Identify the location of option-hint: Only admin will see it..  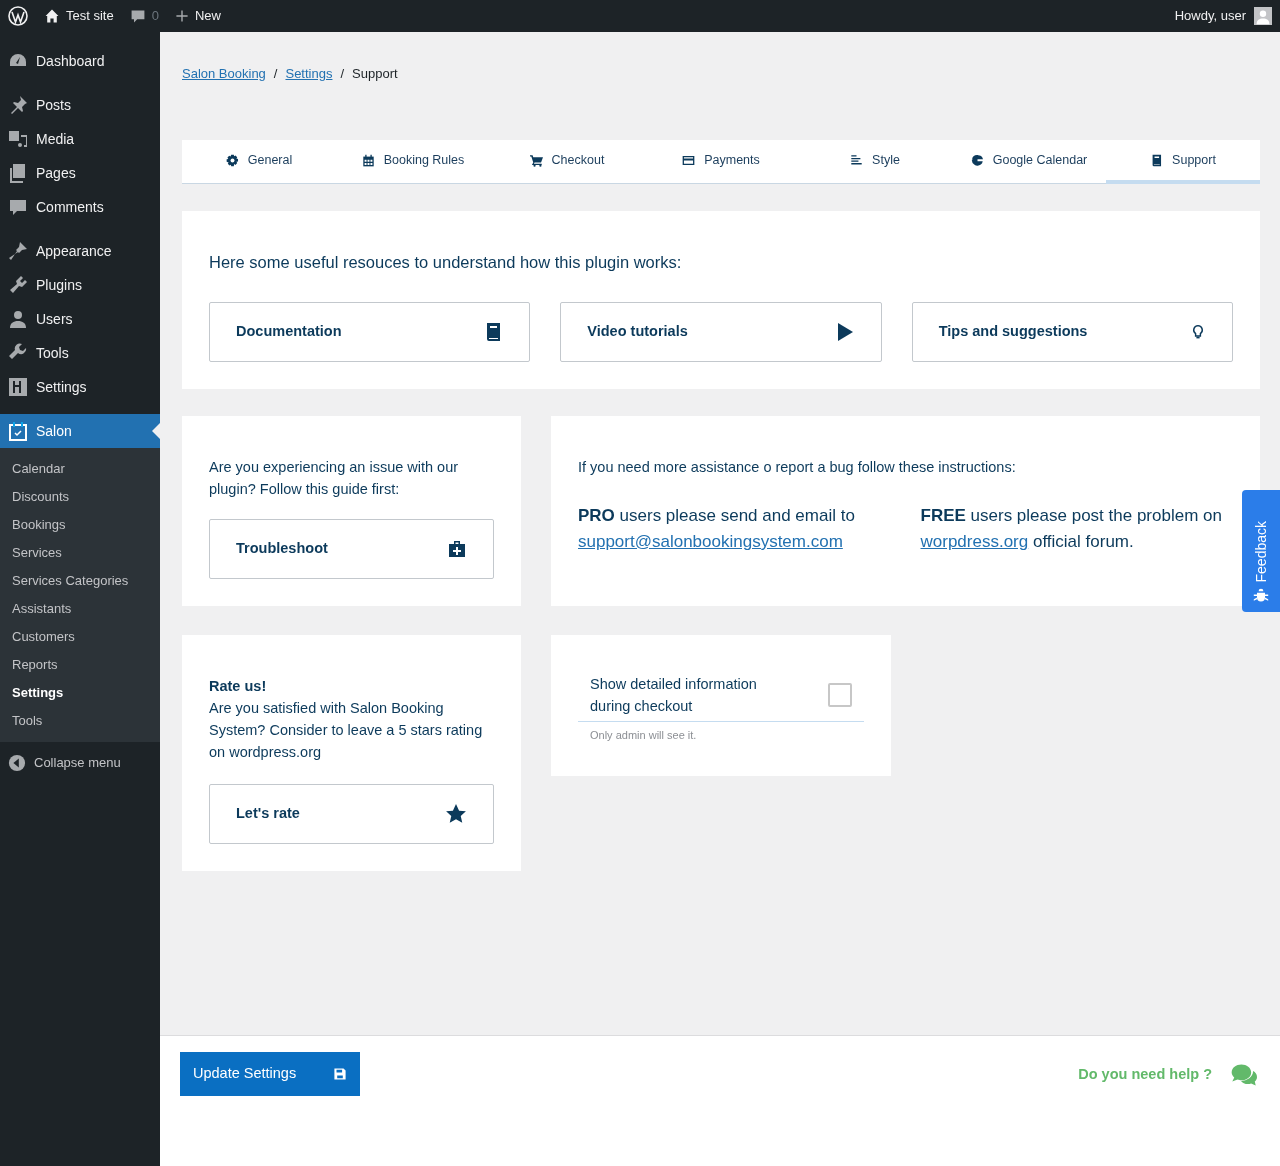
(643, 735).